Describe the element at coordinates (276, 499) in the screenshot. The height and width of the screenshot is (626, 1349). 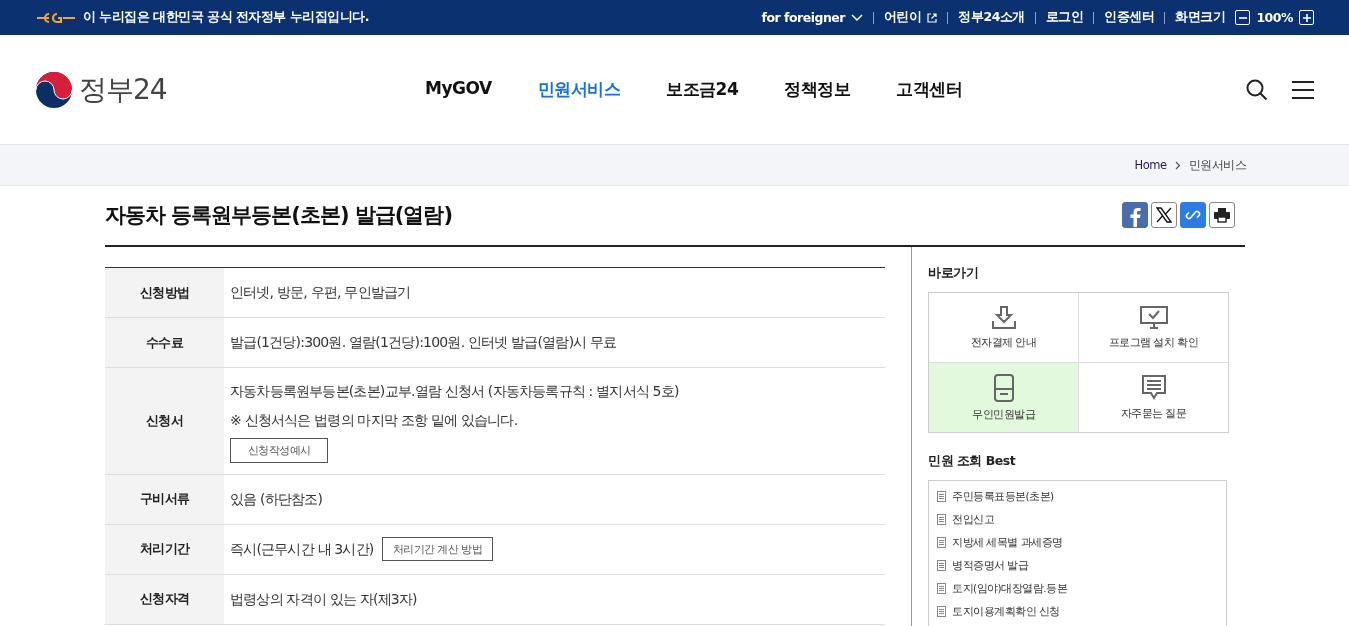
I see `row-value: 있음 (하단참조)` at that location.